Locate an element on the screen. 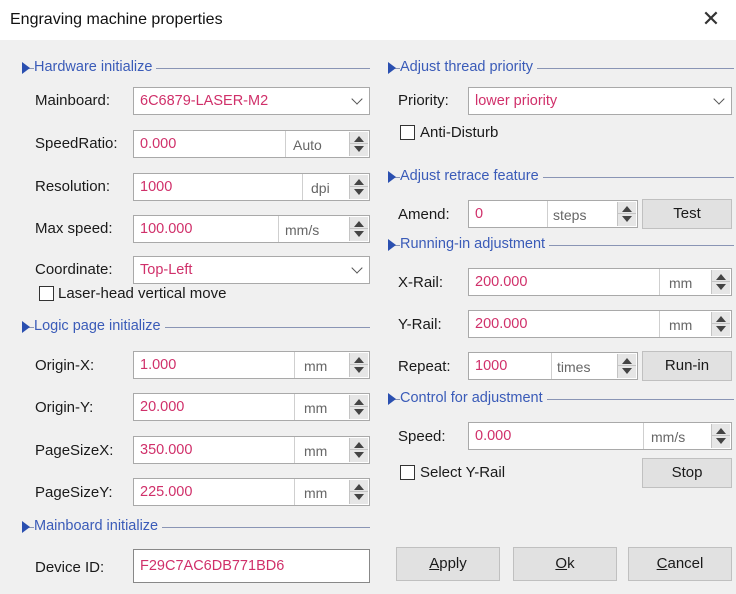 The width and height of the screenshot is (736, 594). priority-label: Priority: is located at coordinates (423, 100).